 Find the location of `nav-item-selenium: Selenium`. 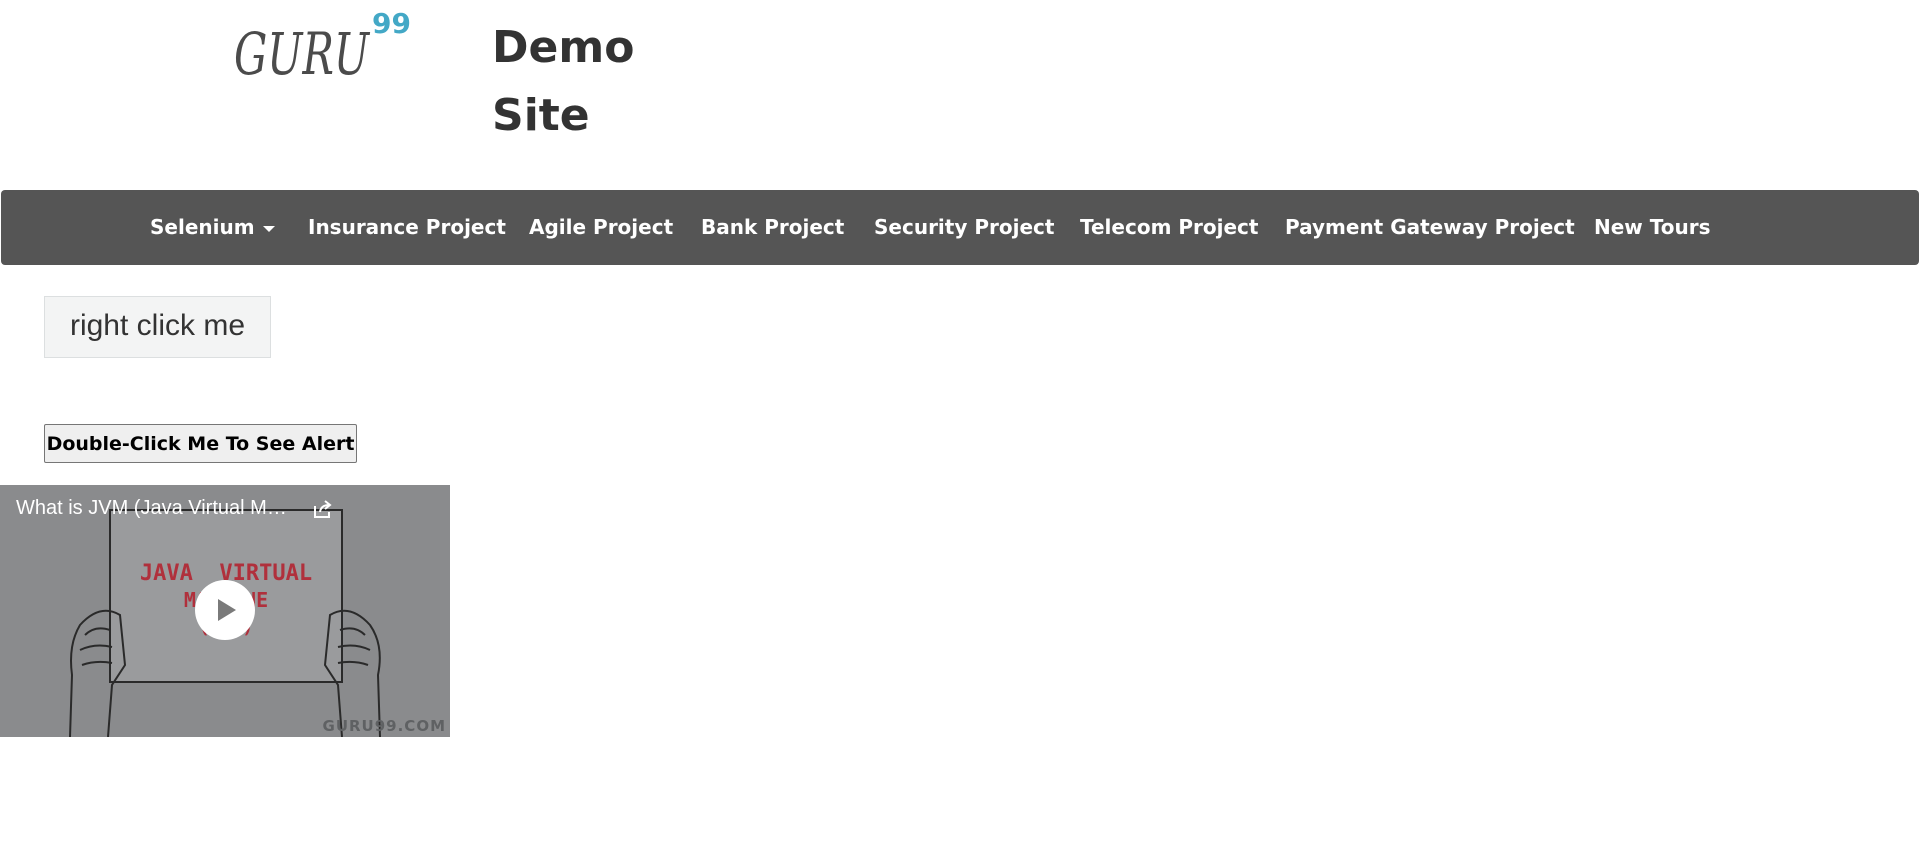

nav-item-selenium: Selenium is located at coordinates (212, 227).